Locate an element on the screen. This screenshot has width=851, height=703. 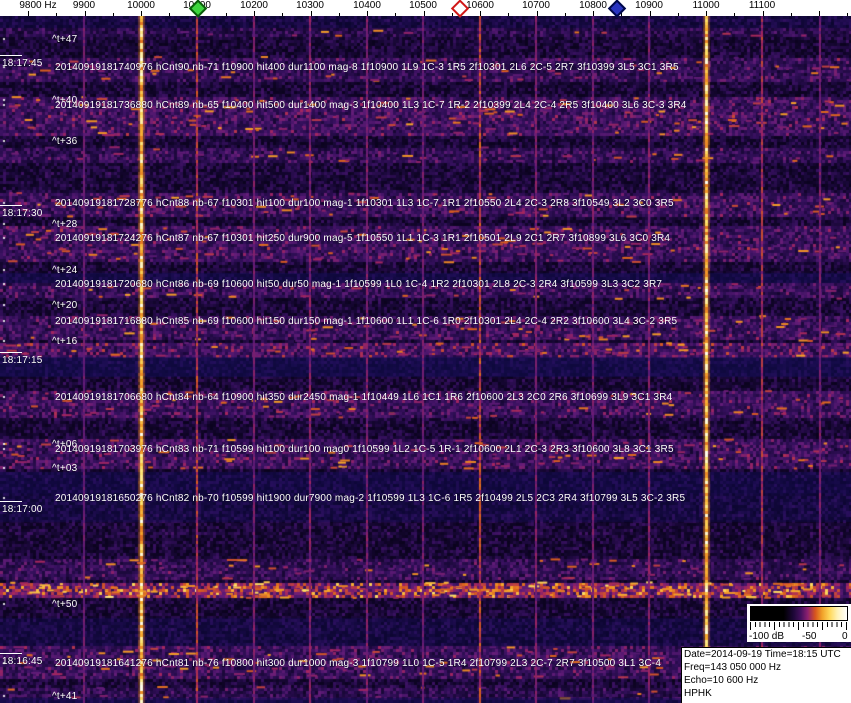
frequency-tick-label: 10900 is located at coordinates (649, 5).